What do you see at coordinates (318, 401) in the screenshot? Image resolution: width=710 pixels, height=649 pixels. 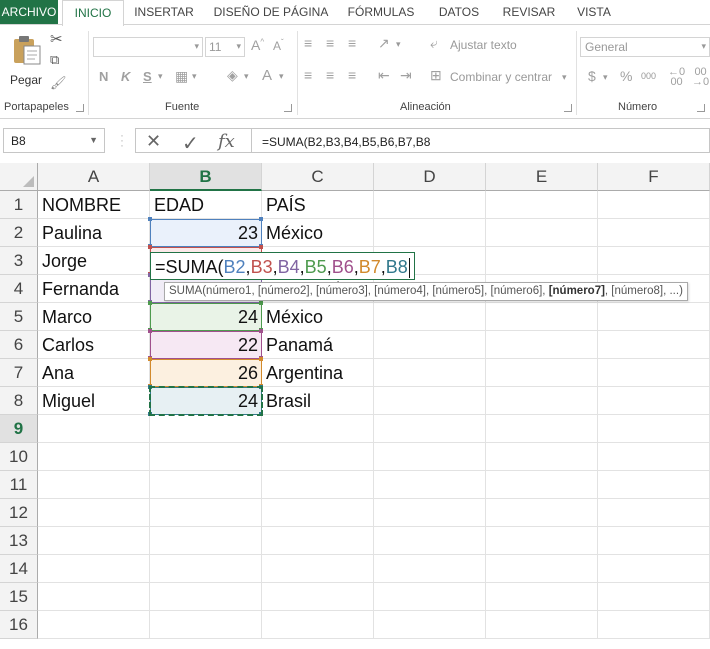 I see `cell-c8: Brasil` at bounding box center [318, 401].